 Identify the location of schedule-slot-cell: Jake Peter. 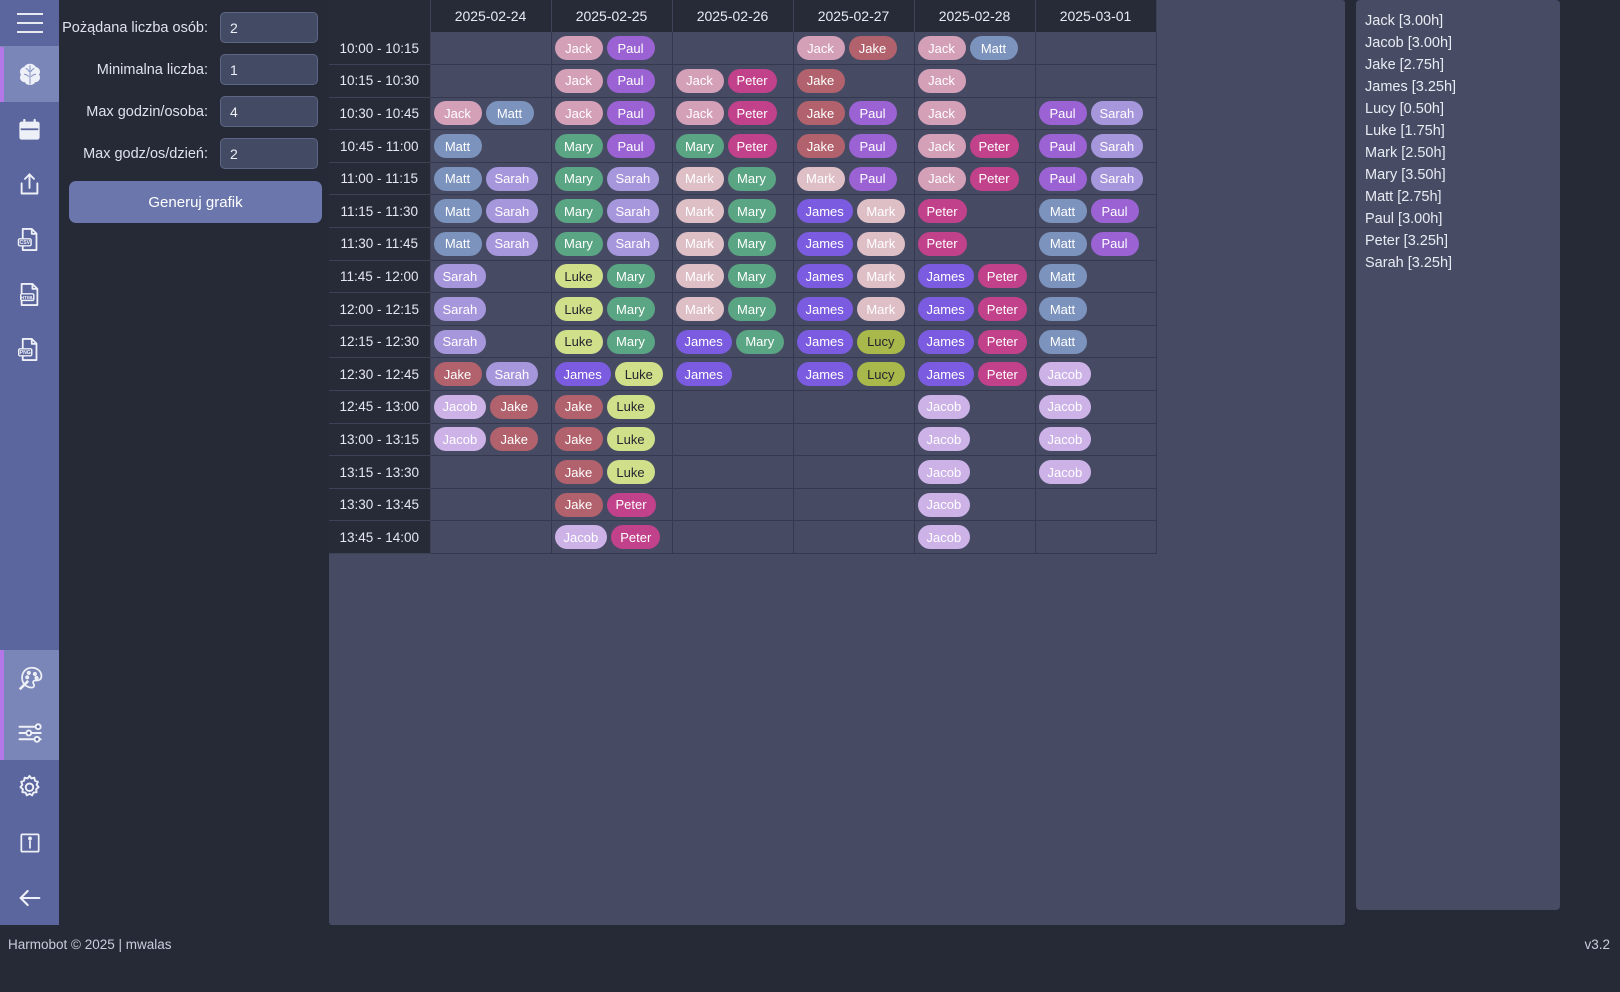
(612, 505).